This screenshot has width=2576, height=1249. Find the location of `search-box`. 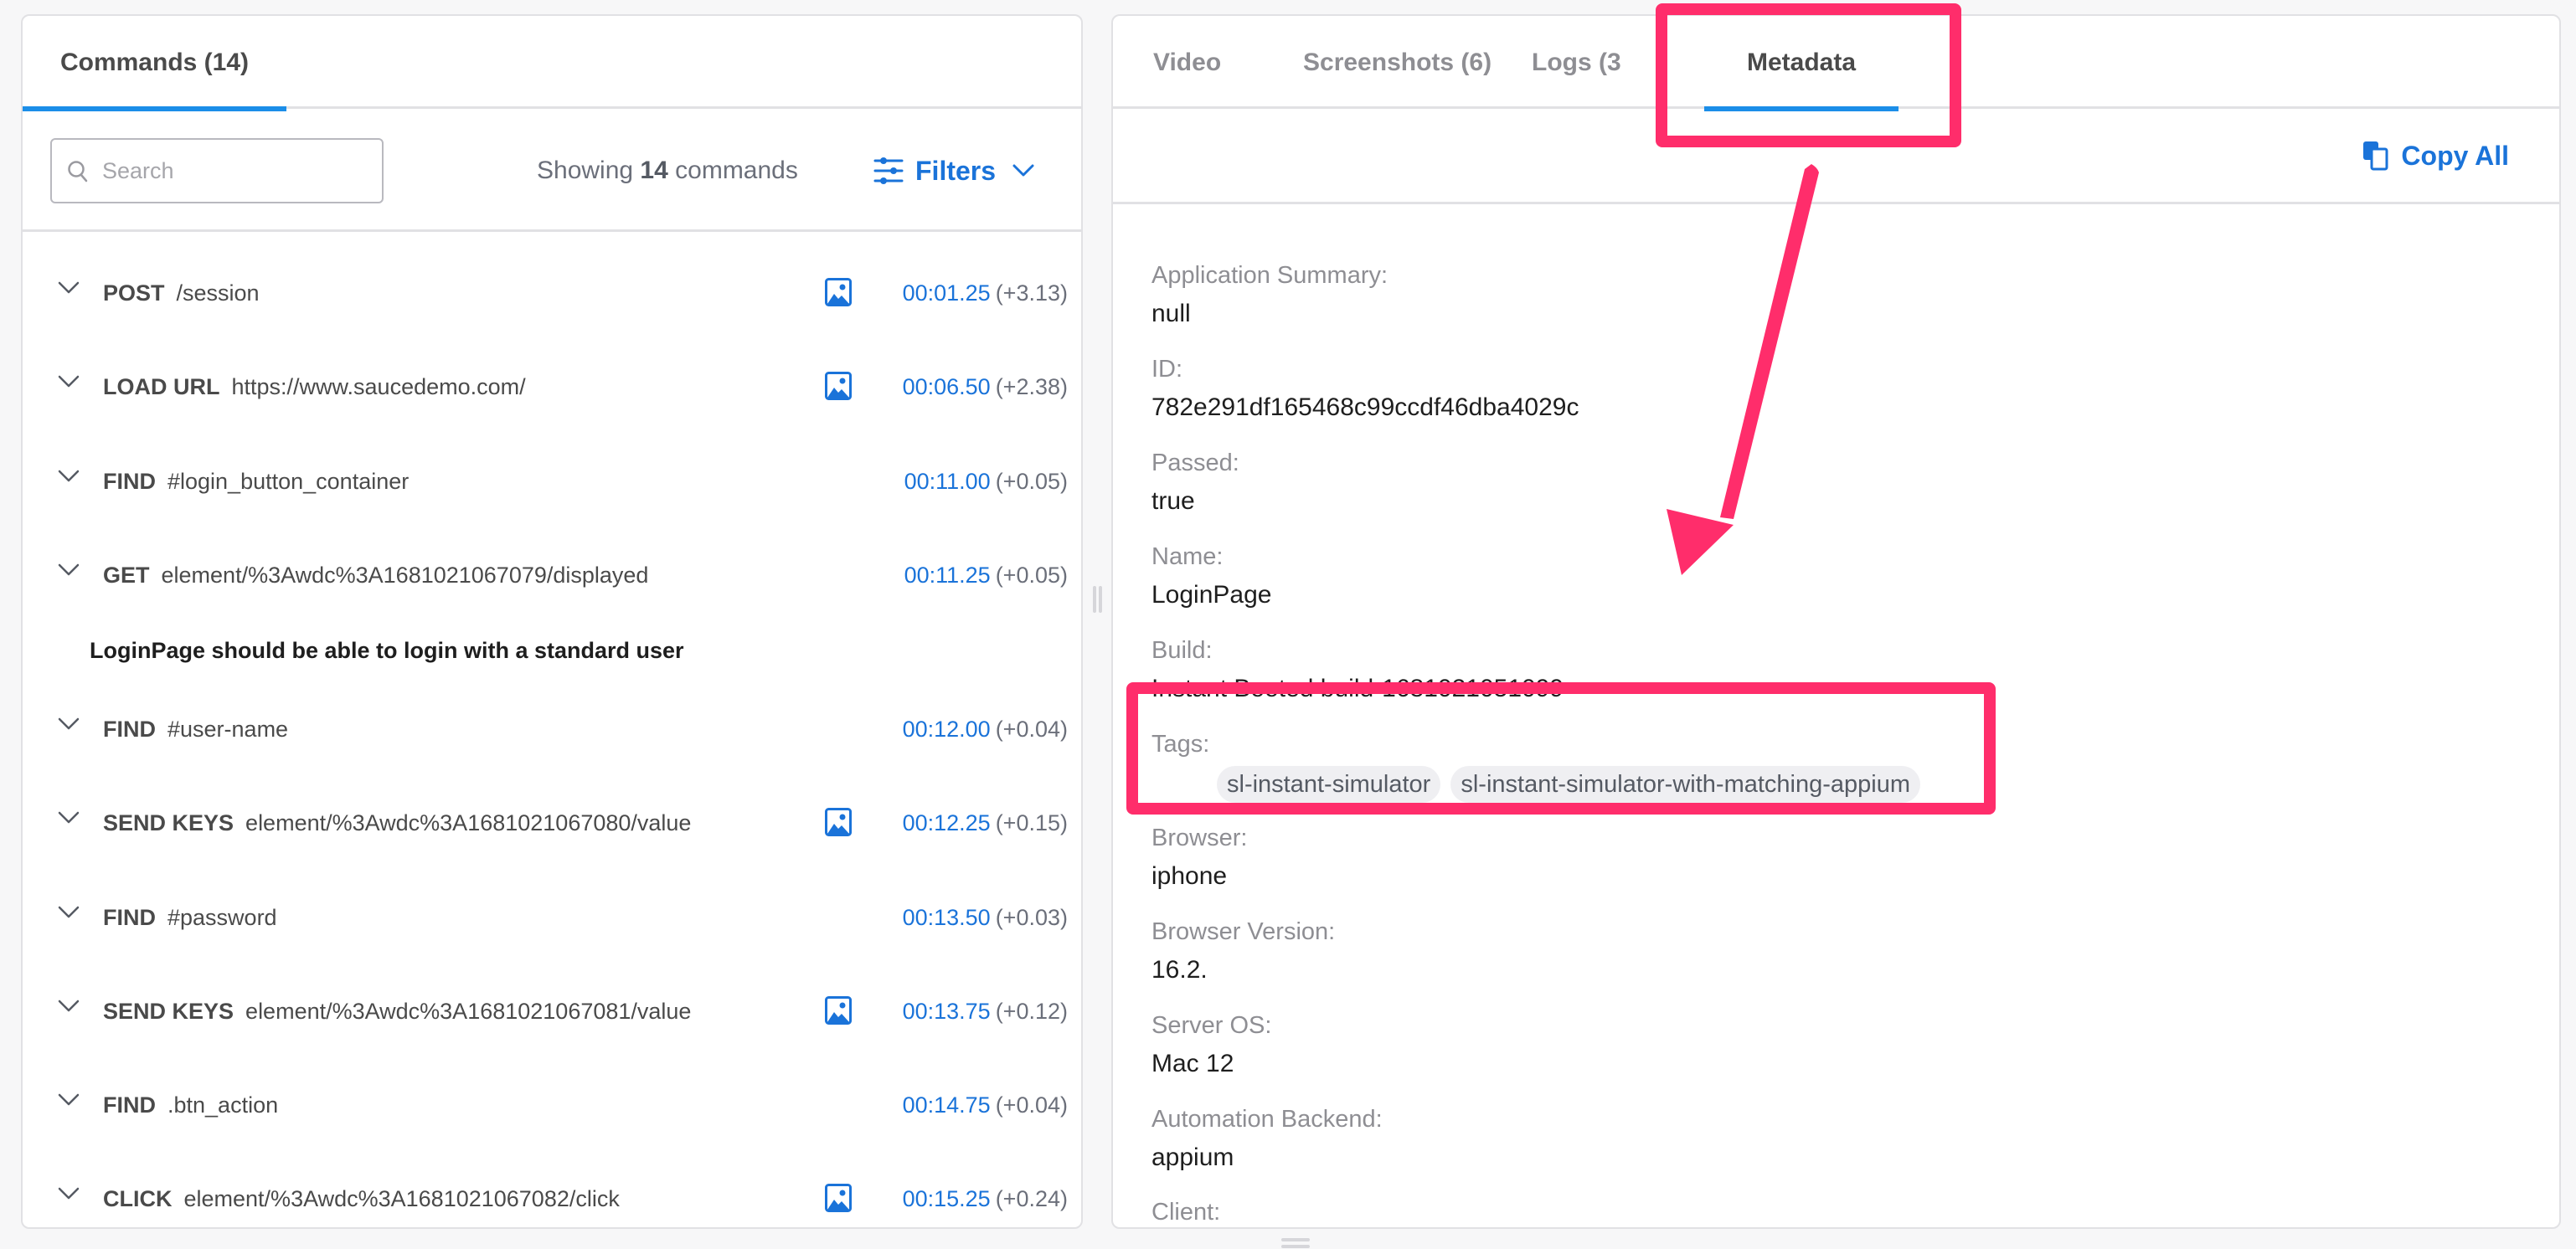

search-box is located at coordinates (217, 170).